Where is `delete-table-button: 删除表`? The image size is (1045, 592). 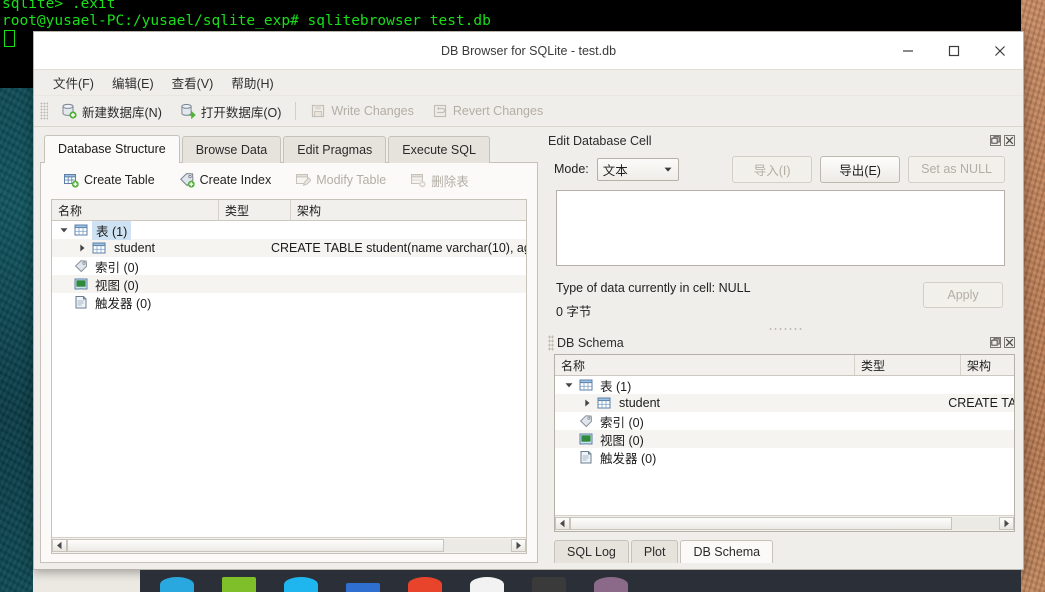
delete-table-button: 删除表 is located at coordinates (439, 180).